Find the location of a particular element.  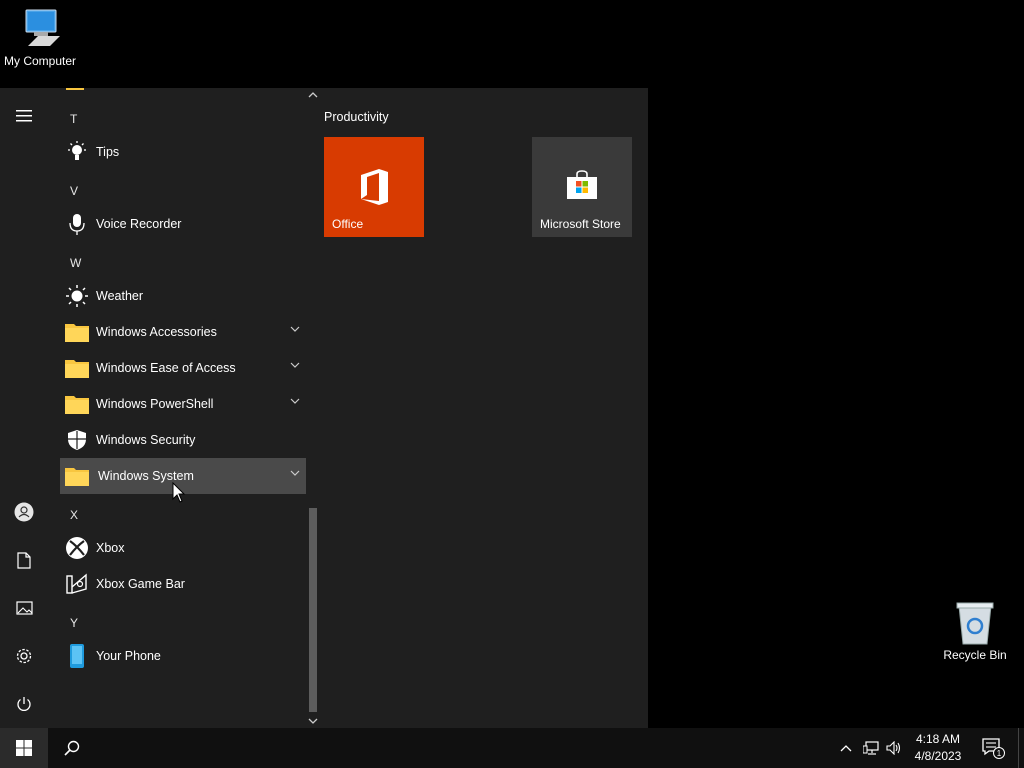

office-tile: Office is located at coordinates (374, 187).